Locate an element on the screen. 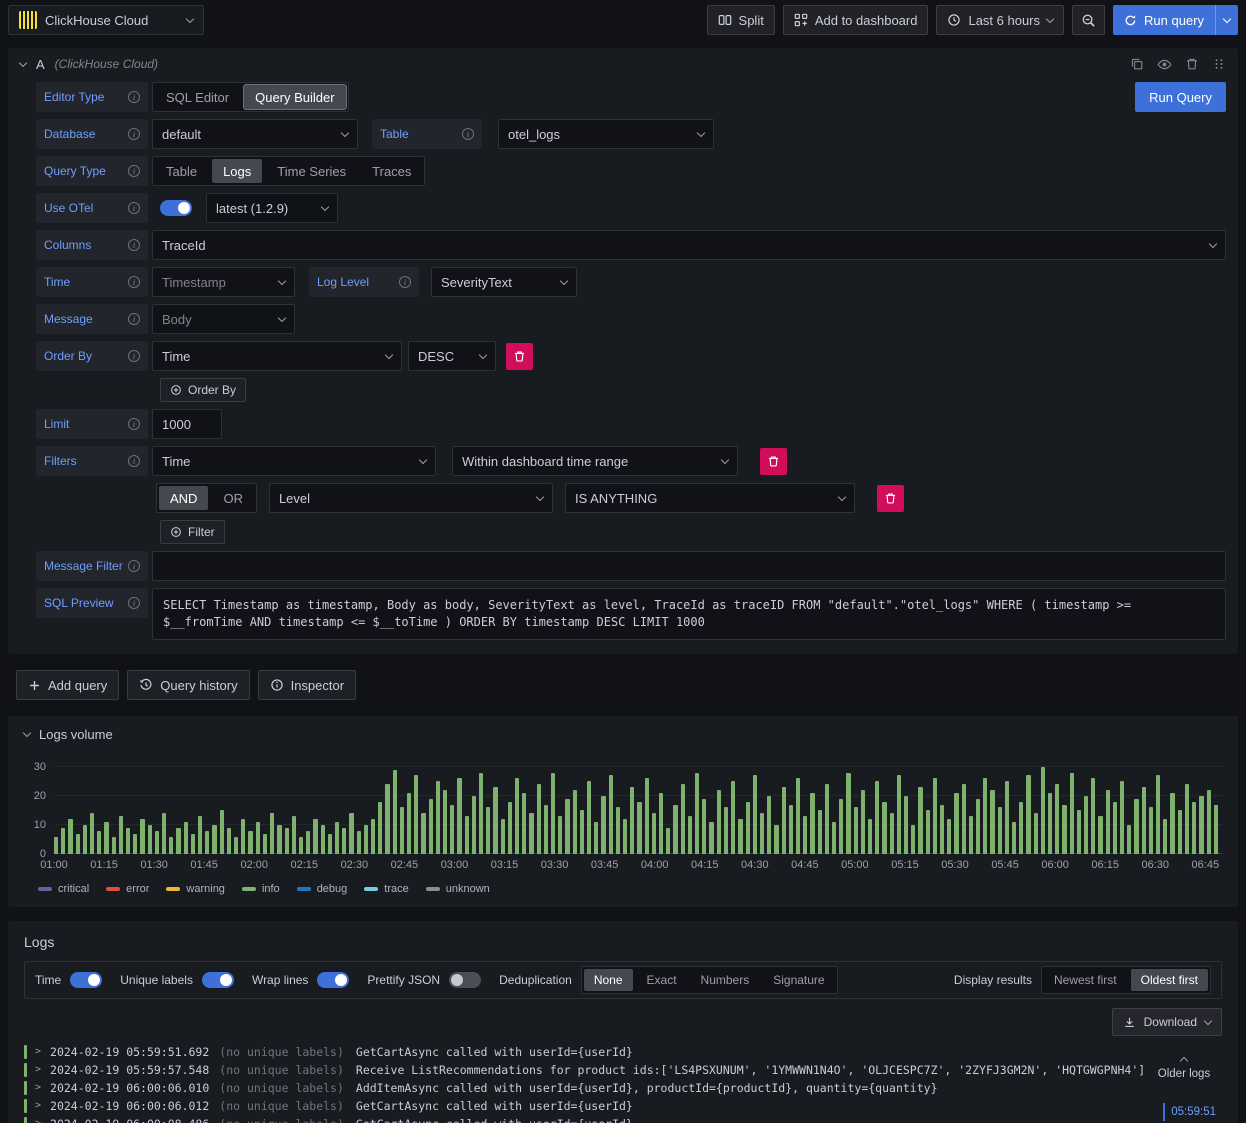 The height and width of the screenshot is (1123, 1246). filter-operator-select: Within dashboard time range is located at coordinates (595, 461).